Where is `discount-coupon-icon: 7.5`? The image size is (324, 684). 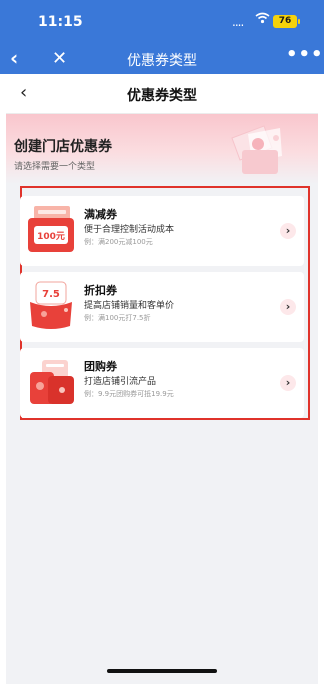
discount-coupon-icon: 7.5 is located at coordinates (51, 305).